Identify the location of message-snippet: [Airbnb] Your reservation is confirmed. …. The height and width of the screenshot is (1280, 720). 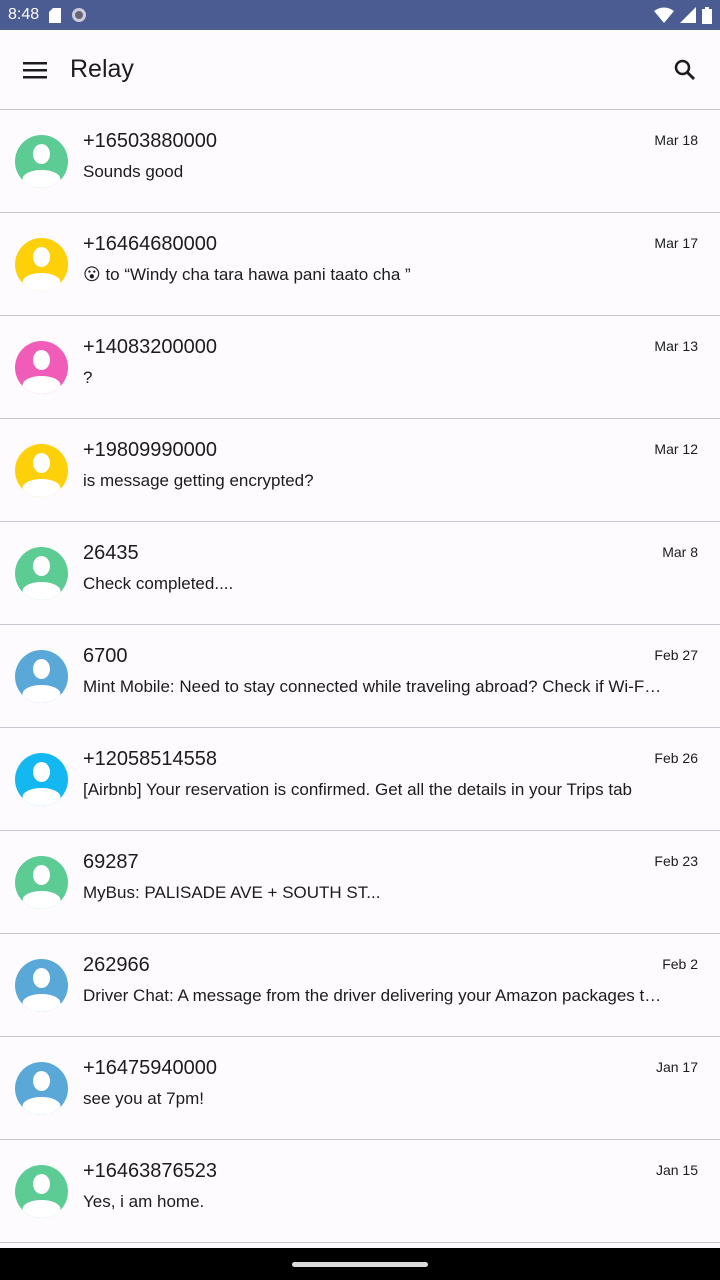
(357, 789).